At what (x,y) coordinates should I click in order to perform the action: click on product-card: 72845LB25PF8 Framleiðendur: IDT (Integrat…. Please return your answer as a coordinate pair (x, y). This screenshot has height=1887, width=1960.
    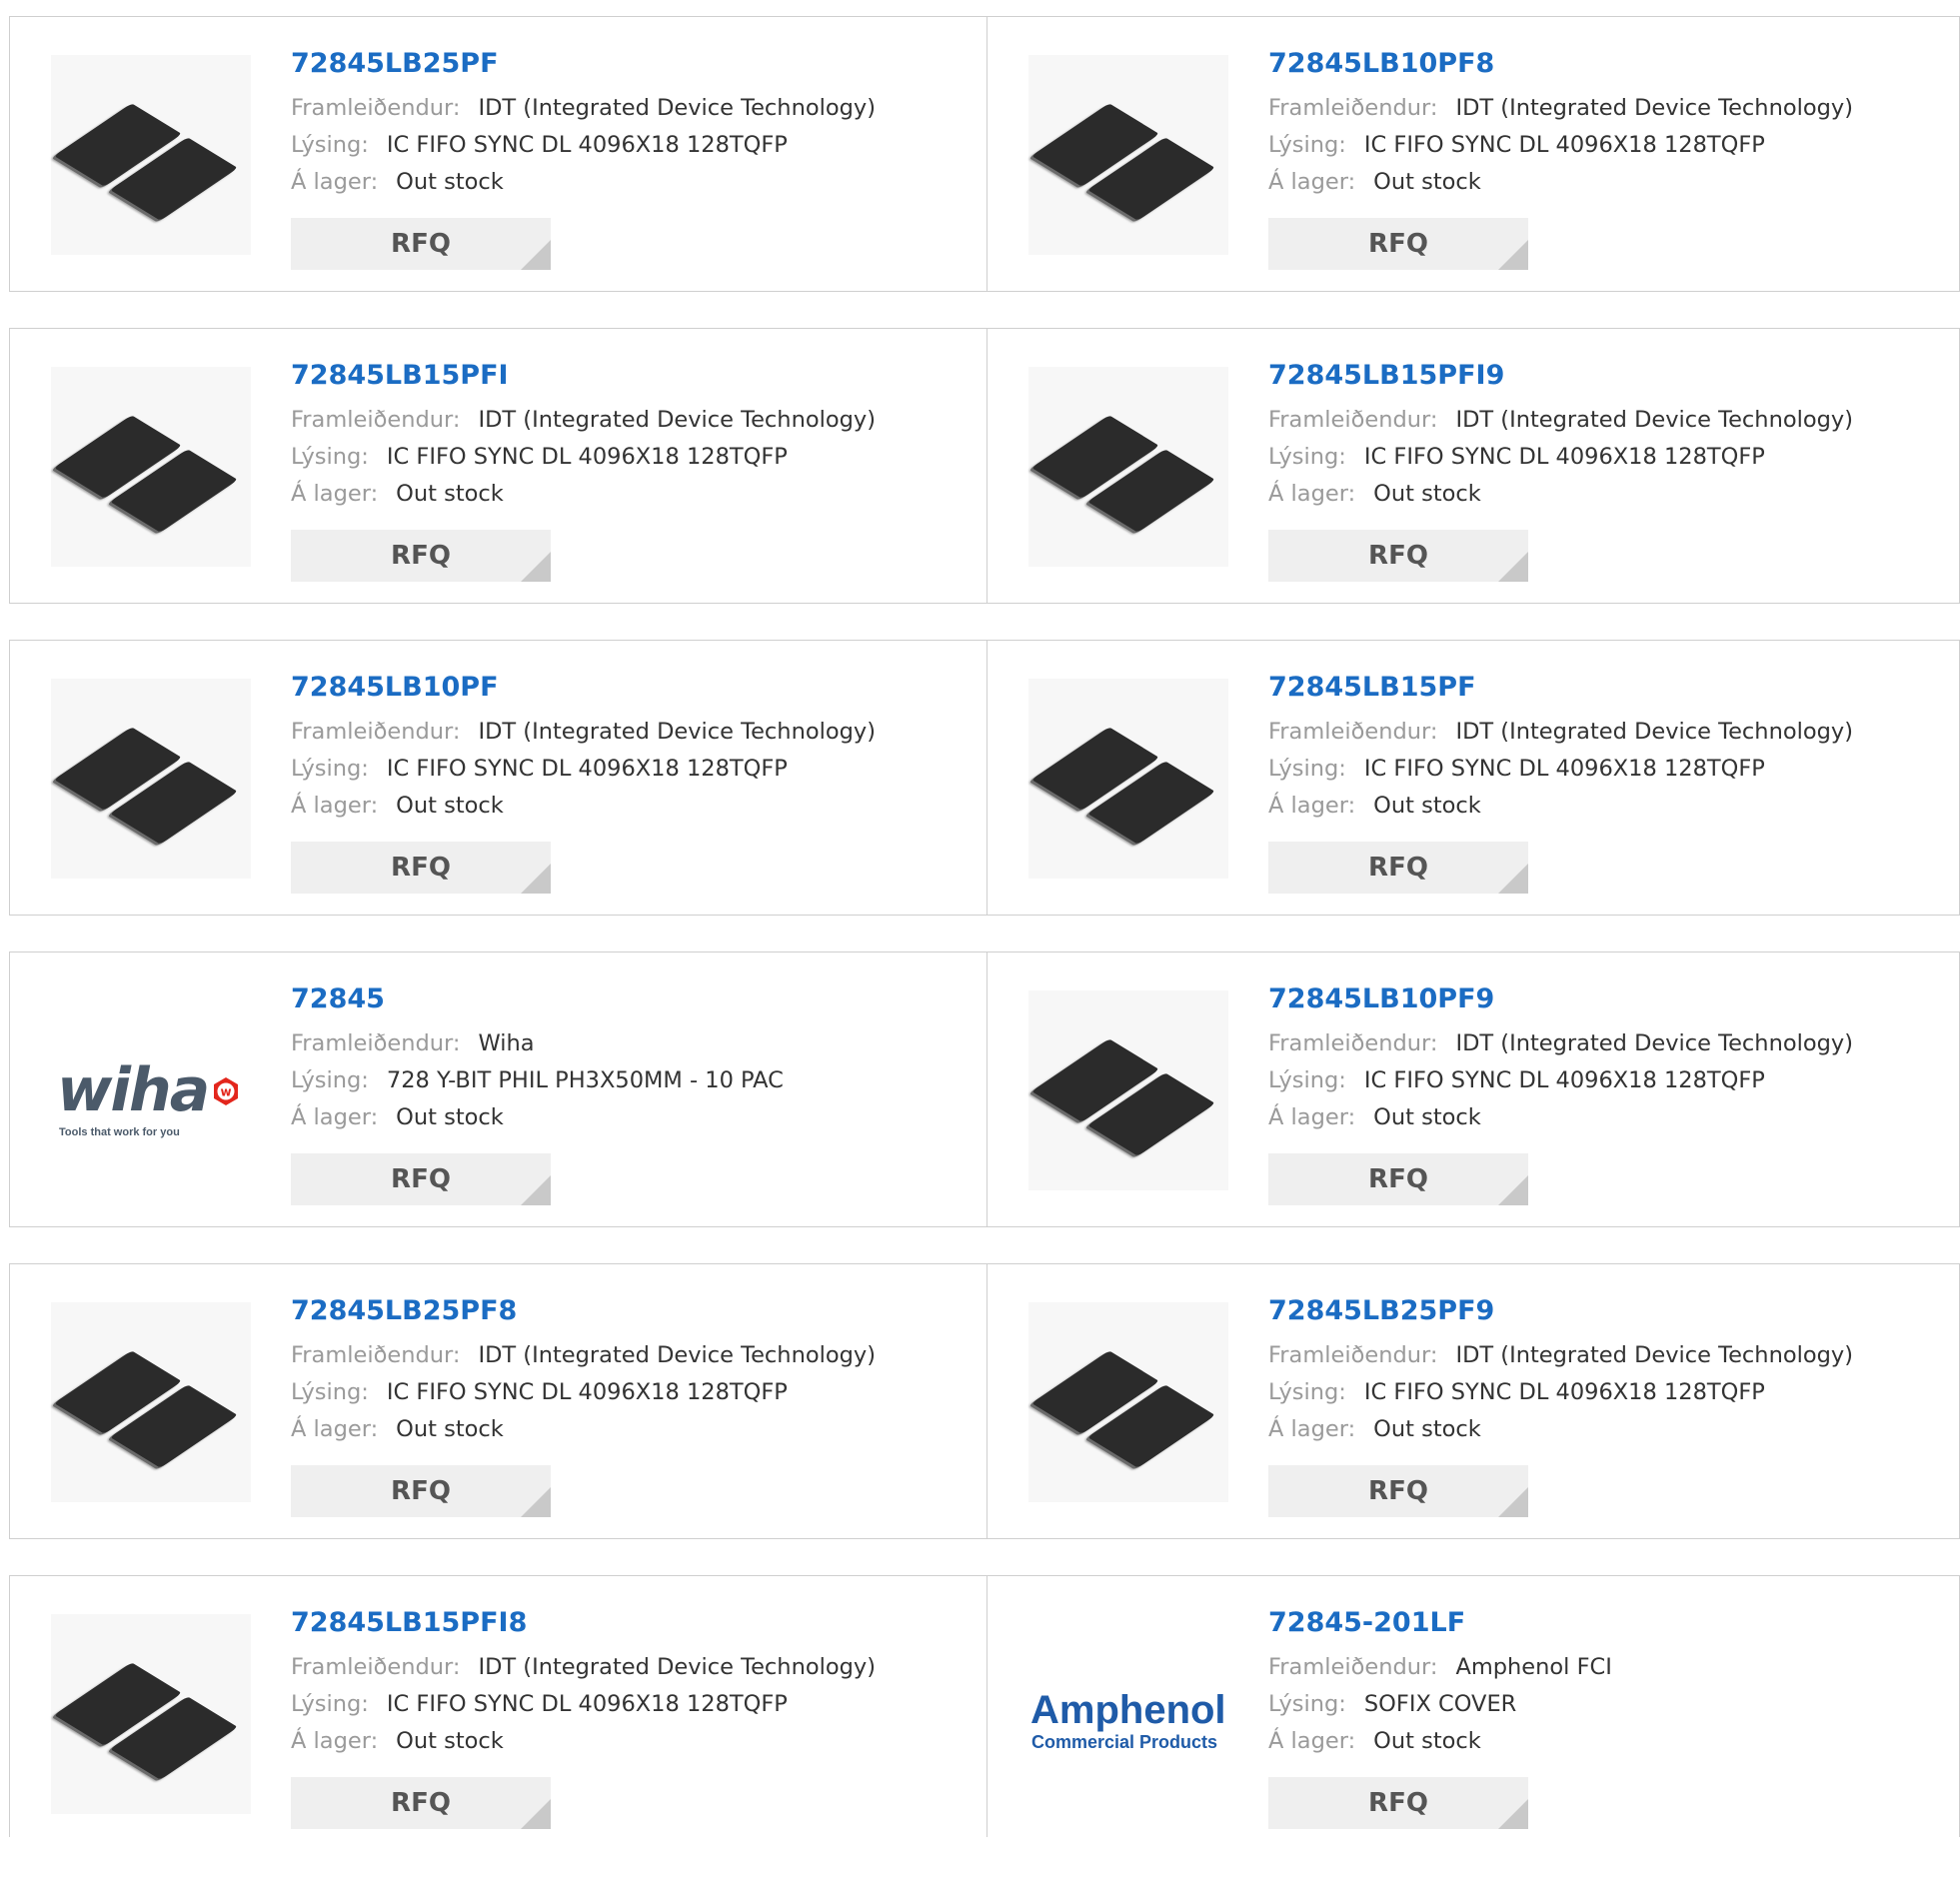
    Looking at the image, I should click on (498, 1401).